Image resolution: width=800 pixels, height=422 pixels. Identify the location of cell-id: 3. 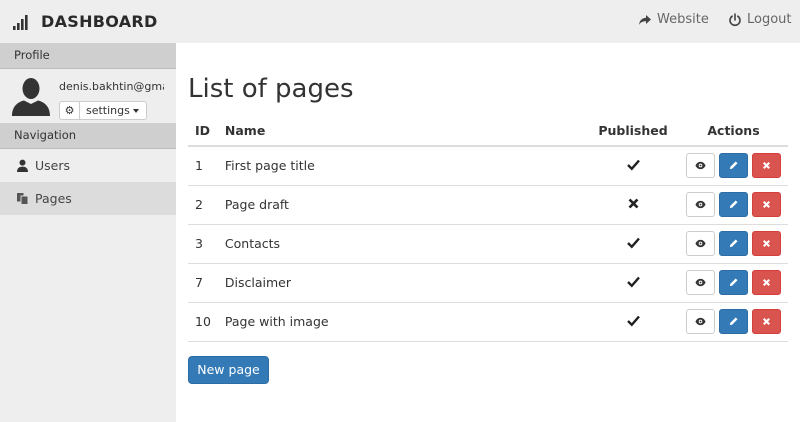
(203, 244).